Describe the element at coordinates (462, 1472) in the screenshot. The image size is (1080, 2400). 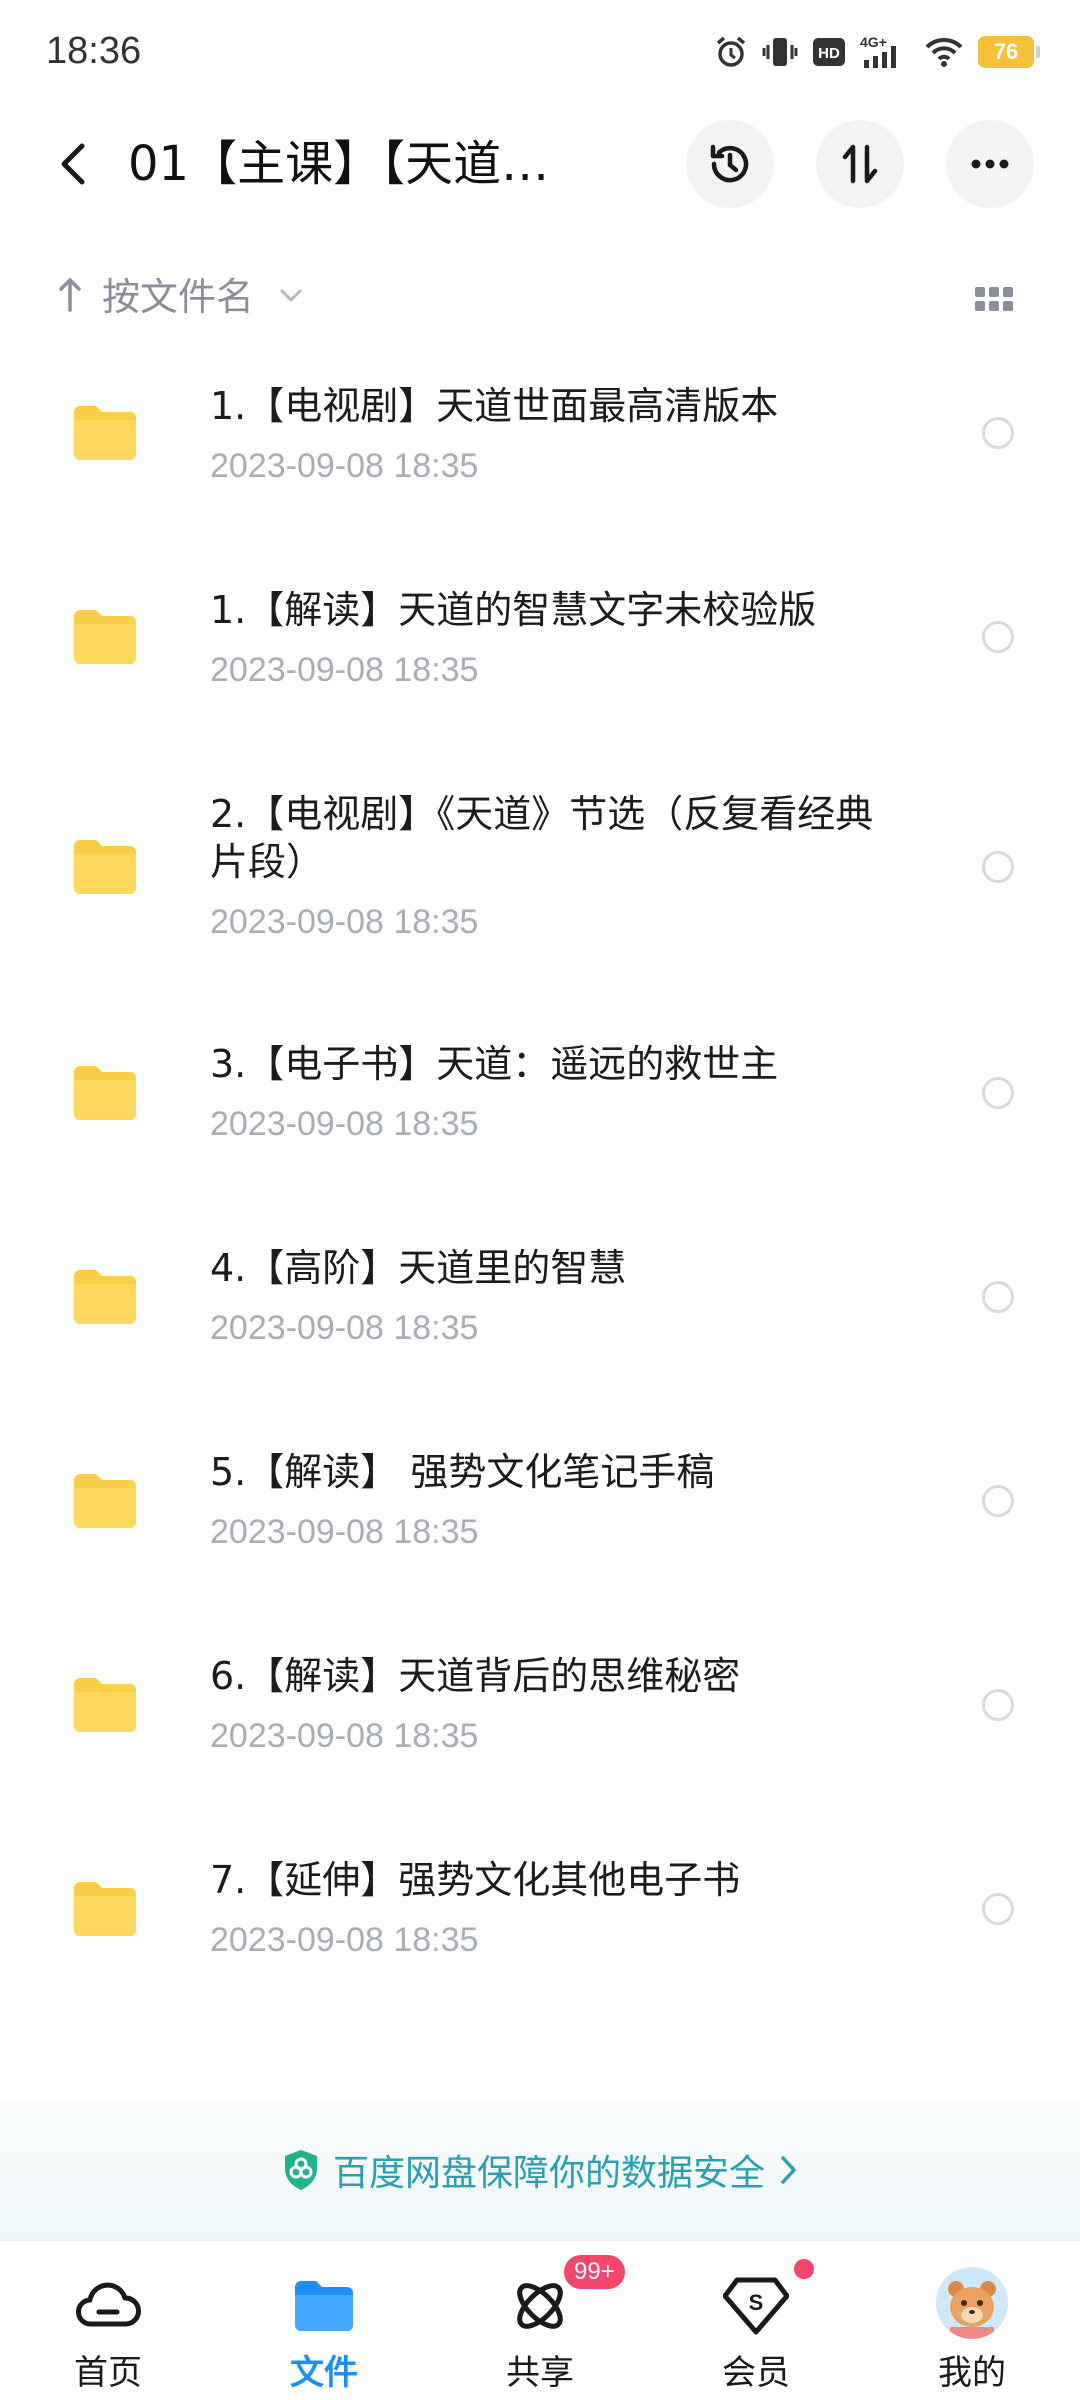
I see `file-name: 5.【解读】 强势文化笔记手稿` at that location.